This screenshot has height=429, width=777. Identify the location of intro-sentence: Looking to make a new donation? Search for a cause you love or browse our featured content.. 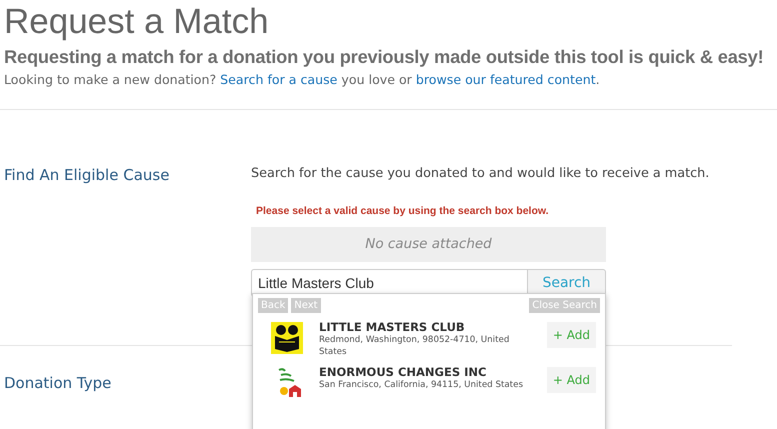
(302, 80).